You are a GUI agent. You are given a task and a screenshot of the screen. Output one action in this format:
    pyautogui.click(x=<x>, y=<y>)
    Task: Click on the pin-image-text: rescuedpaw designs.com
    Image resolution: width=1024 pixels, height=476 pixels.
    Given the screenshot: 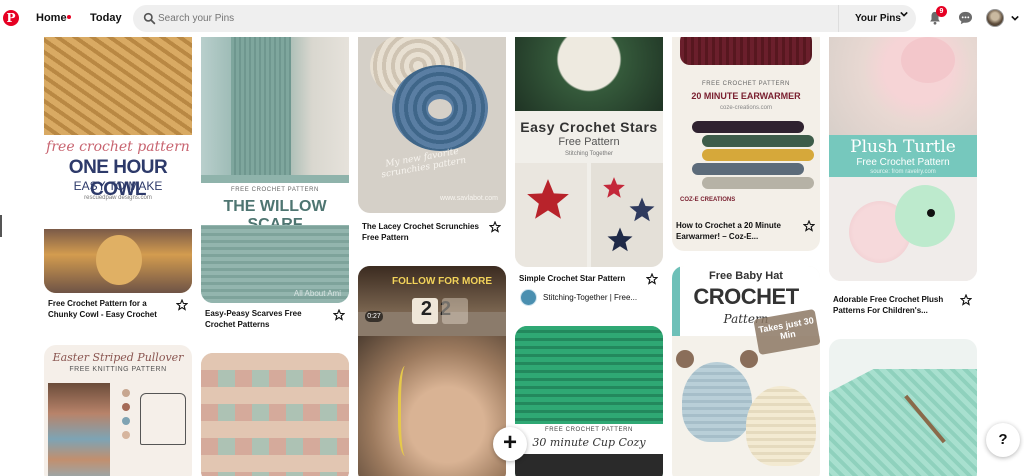 What is the action you would take?
    pyautogui.click(x=118, y=198)
    